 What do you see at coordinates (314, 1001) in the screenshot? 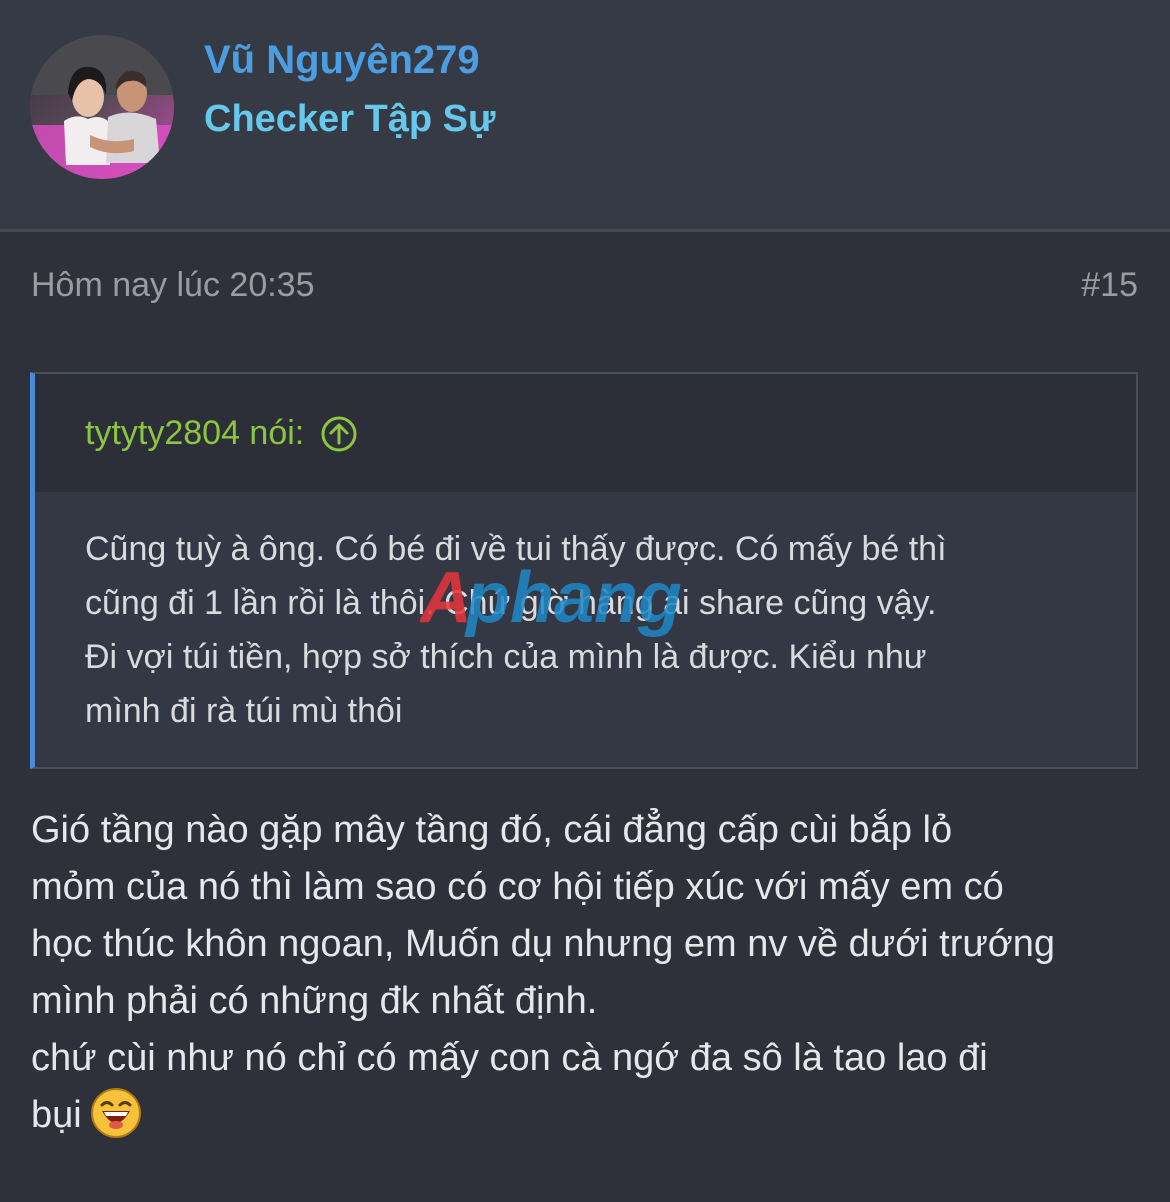
I see `message-line: mình phải có những đk nhất định.` at bounding box center [314, 1001].